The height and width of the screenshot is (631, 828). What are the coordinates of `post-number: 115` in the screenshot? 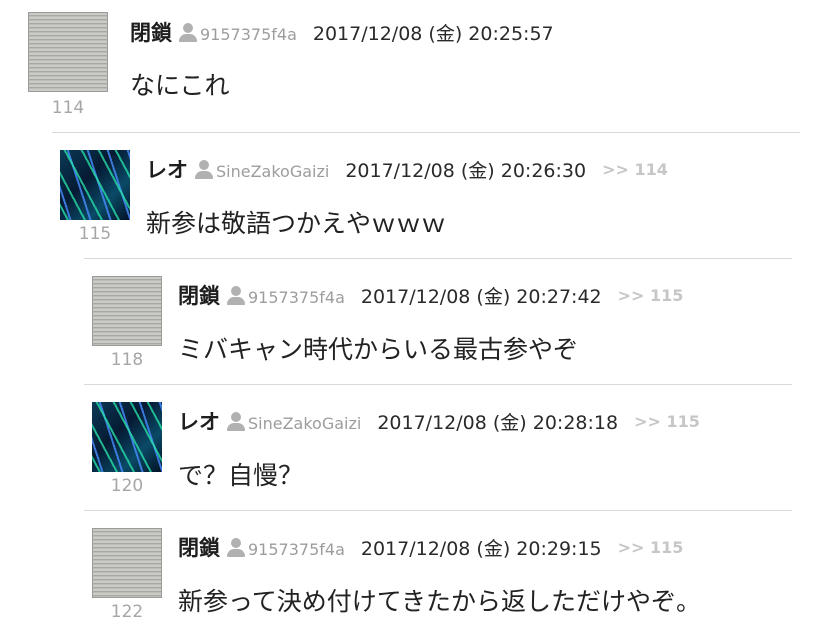 It's located at (95, 234).